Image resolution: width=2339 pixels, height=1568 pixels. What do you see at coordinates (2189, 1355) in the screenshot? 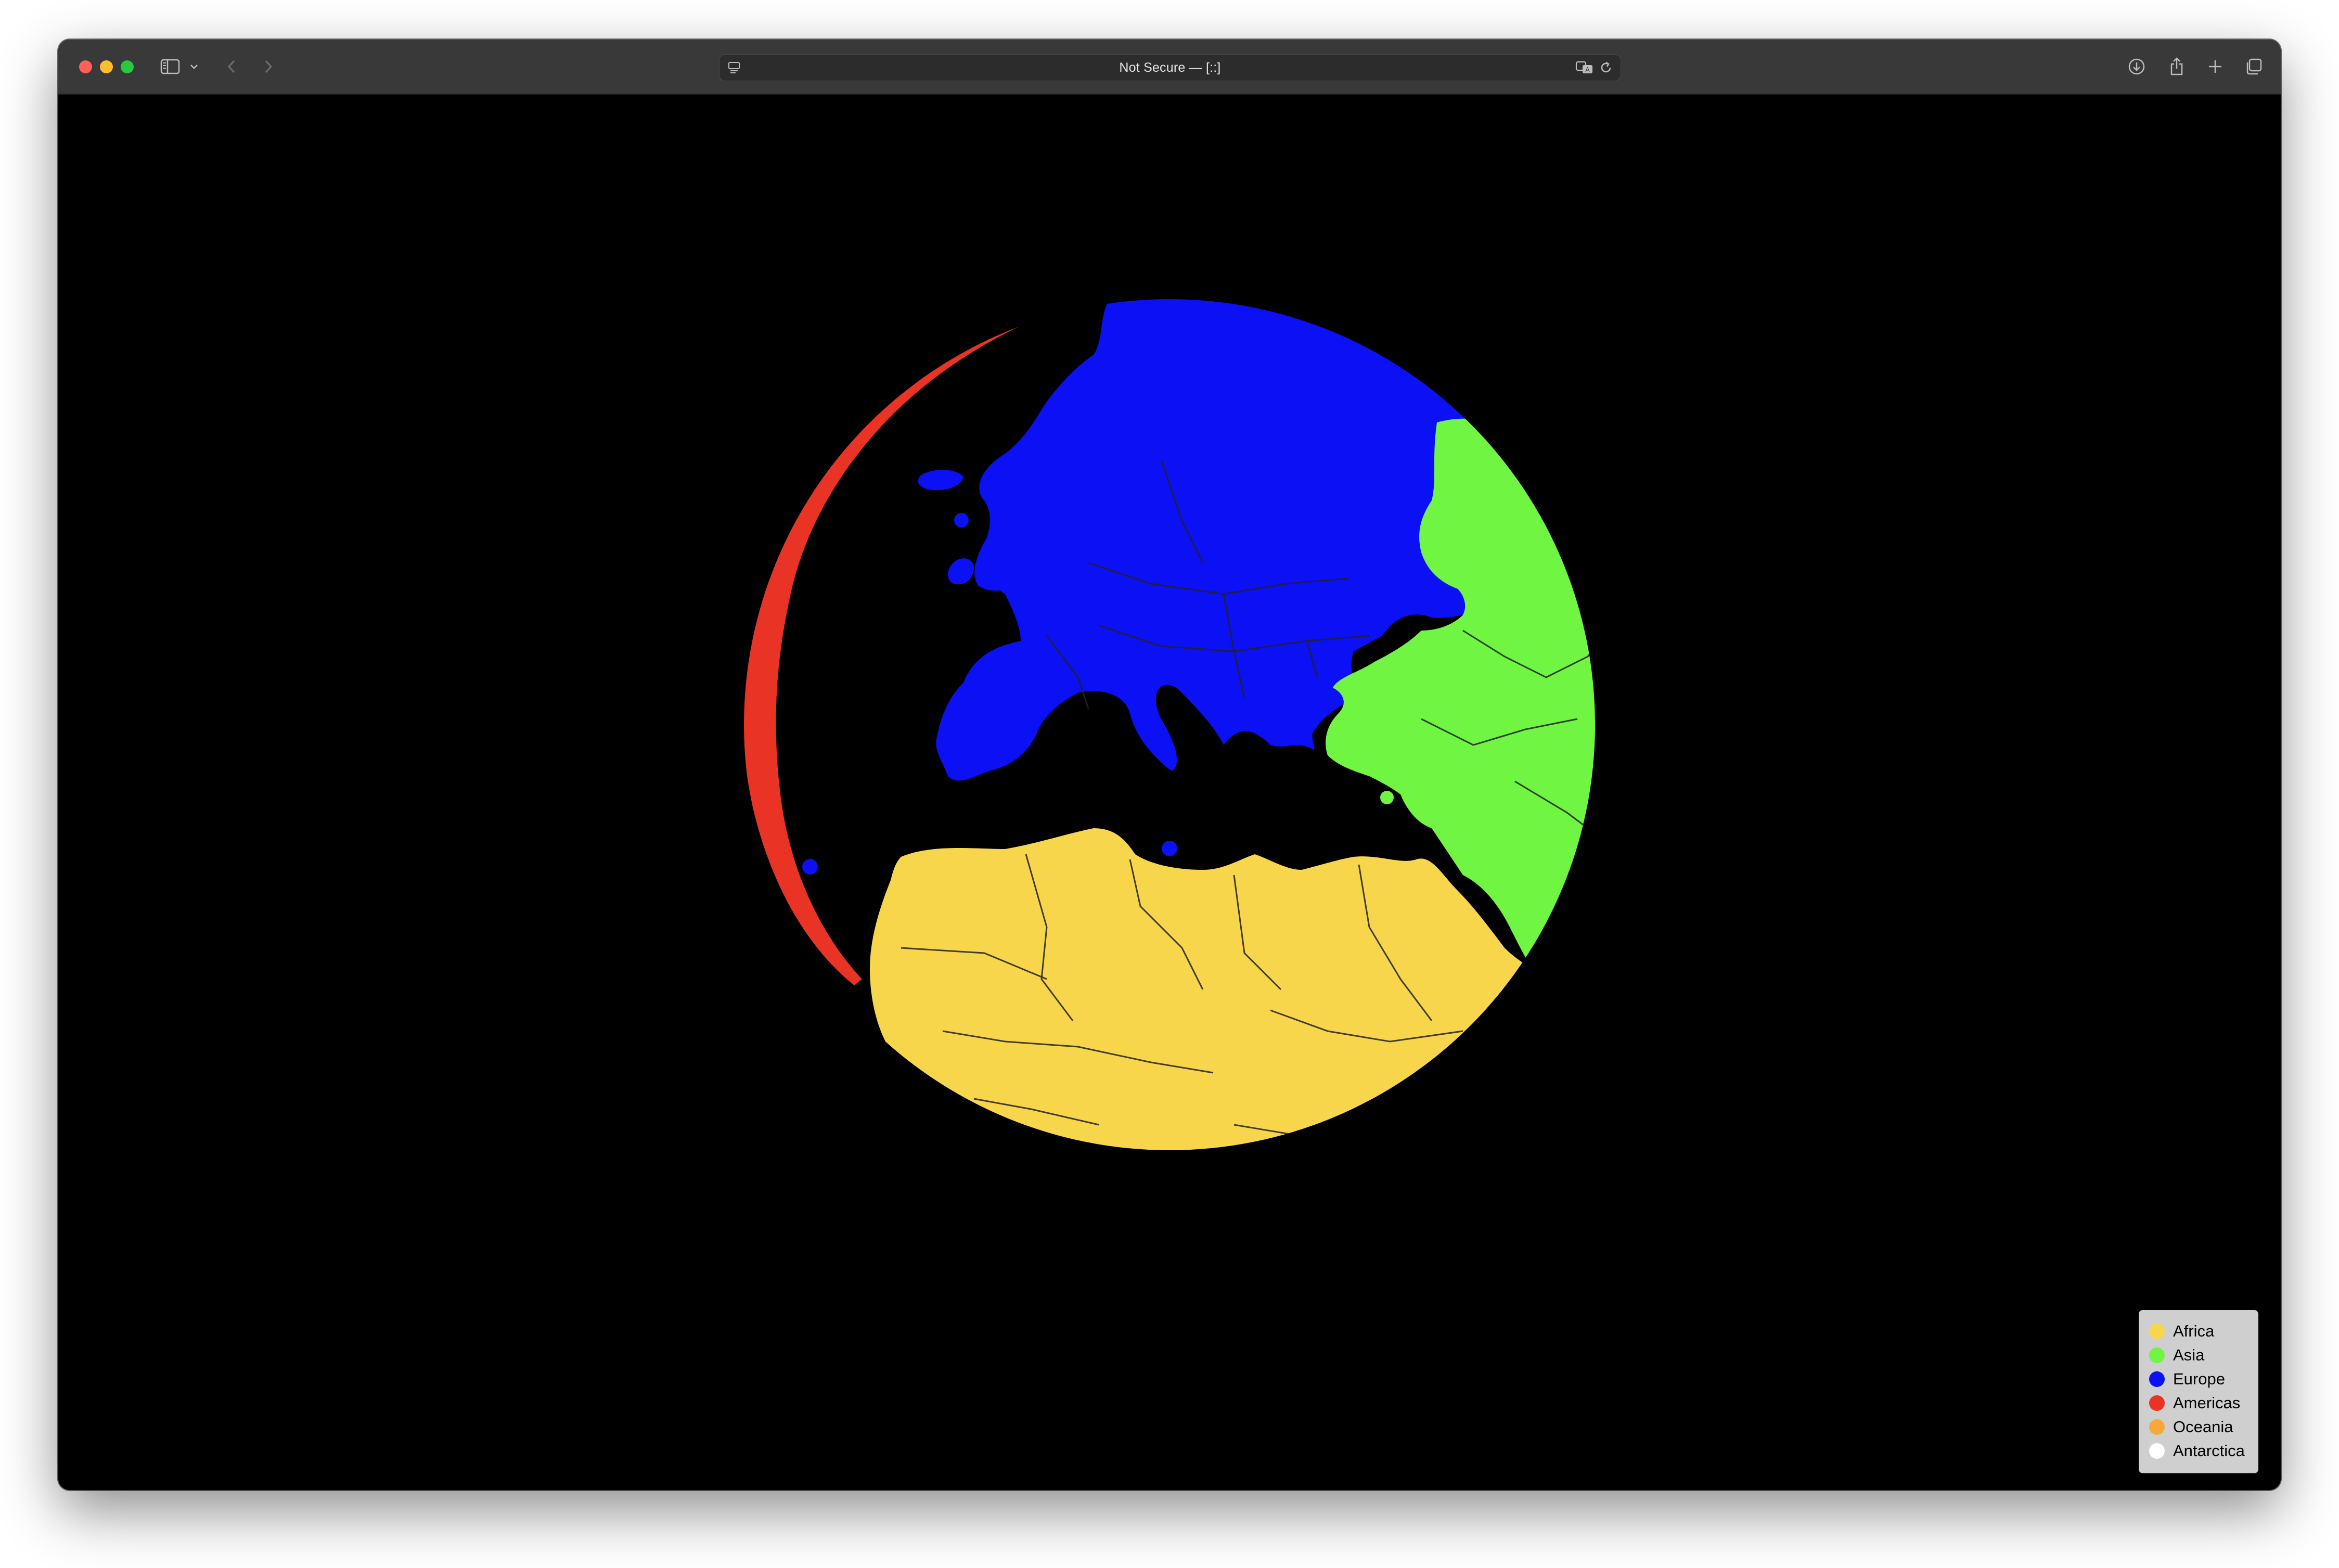
I see `legend-label: Asia` at bounding box center [2189, 1355].